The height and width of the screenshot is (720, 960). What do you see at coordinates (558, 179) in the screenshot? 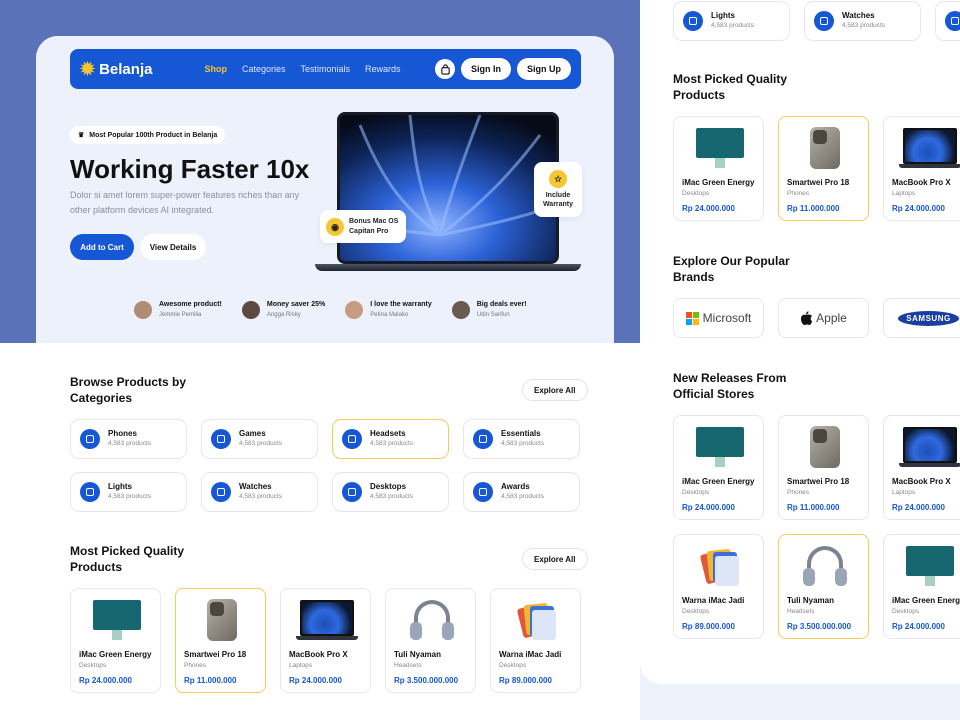
I see `star-icon: ☆` at bounding box center [558, 179].